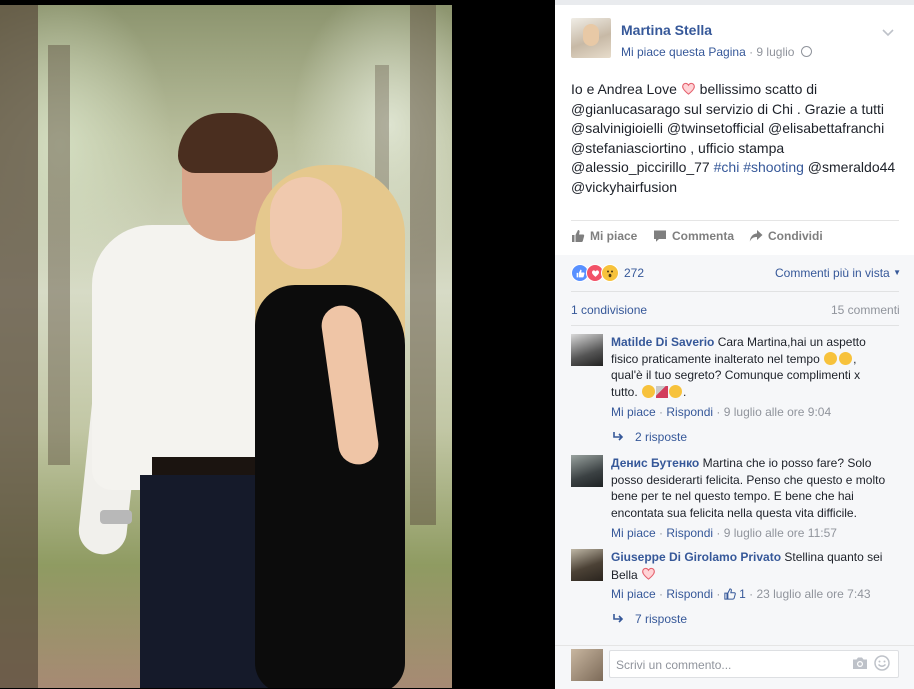 This screenshot has width=914, height=689. I want to click on watch, so click(116, 517).